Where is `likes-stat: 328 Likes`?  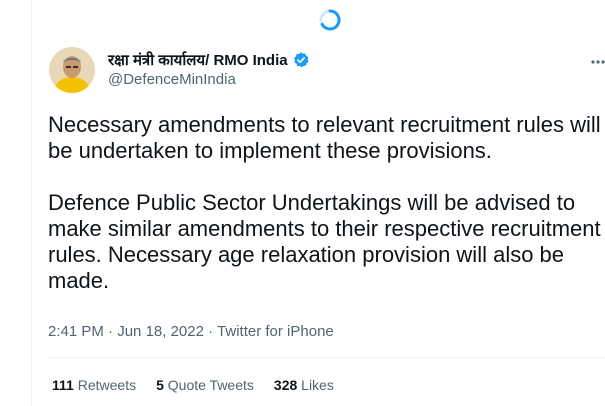 likes-stat: 328 Likes is located at coordinates (304, 385).